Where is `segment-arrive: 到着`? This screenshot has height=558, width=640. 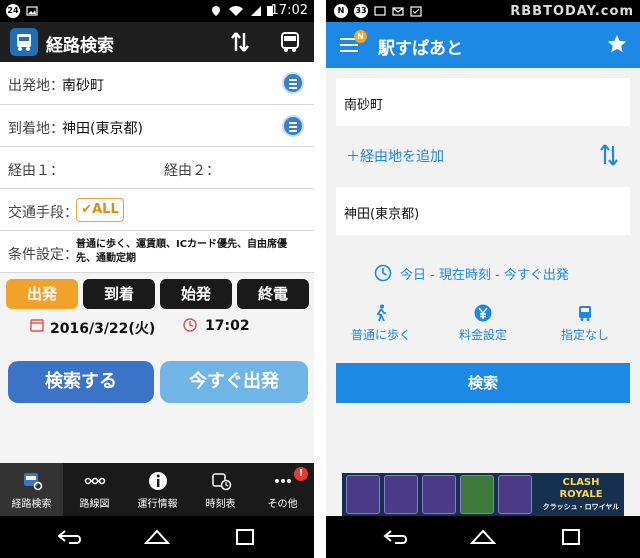 segment-arrive: 到着 is located at coordinates (119, 294).